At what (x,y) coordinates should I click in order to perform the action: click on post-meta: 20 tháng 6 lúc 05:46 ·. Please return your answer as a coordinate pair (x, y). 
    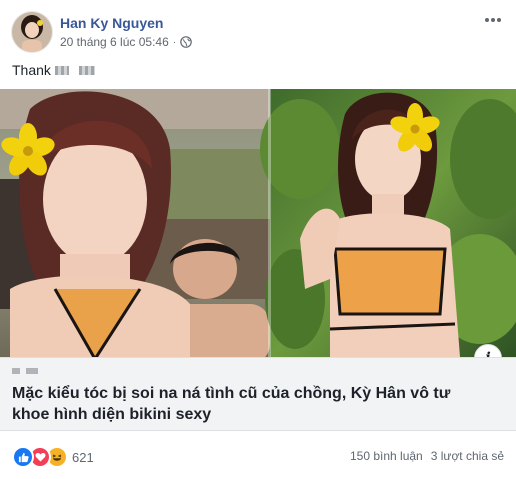
    Looking at the image, I should click on (126, 42).